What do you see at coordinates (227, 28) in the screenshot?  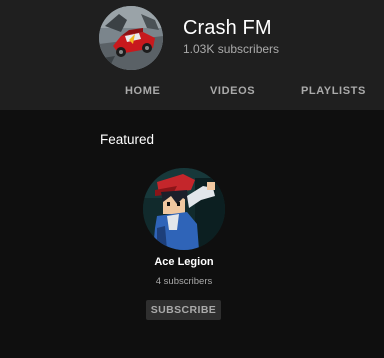 I see `channel-name: Crash FM` at bounding box center [227, 28].